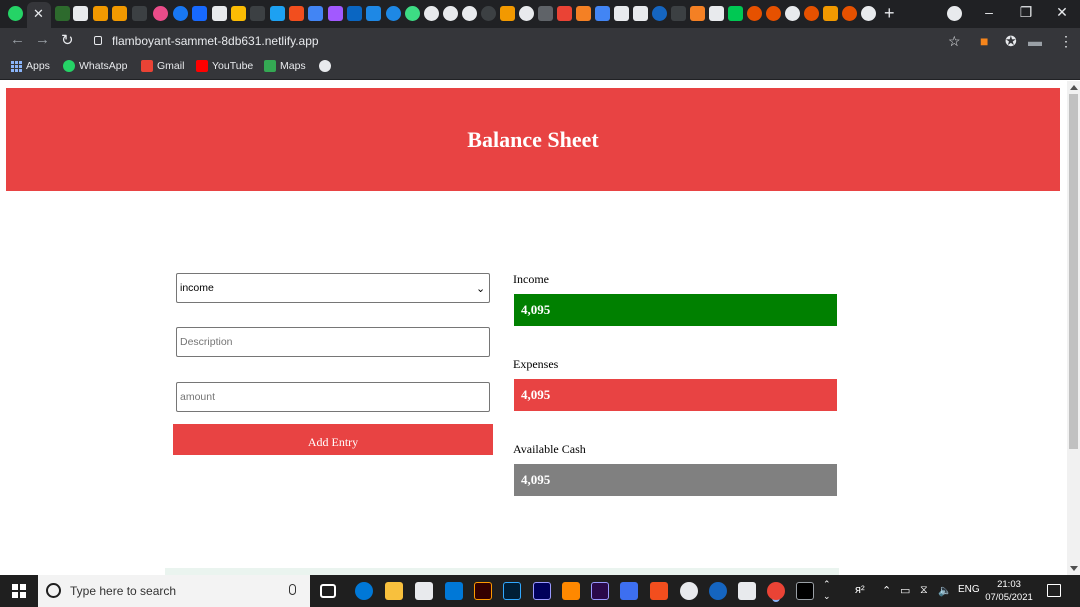 The image size is (1080, 607). I want to click on illustrator-icon, so click(483, 591).